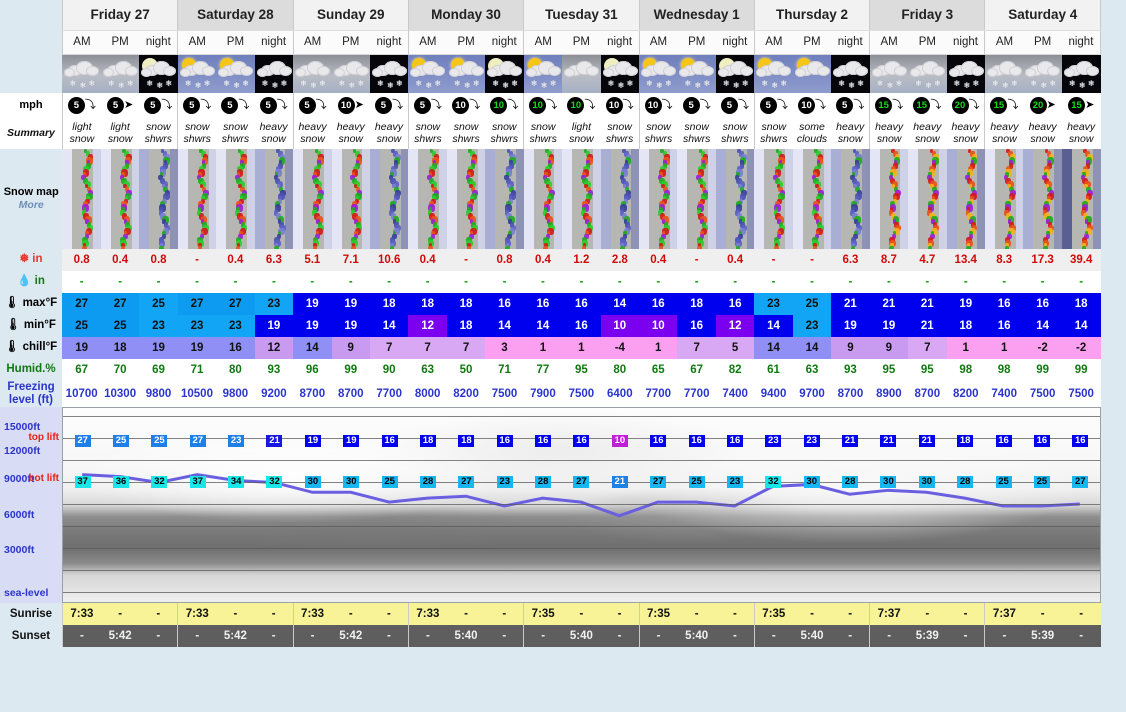 The image size is (1126, 712). I want to click on day-header-3: Sunday 29, so click(350, 15).